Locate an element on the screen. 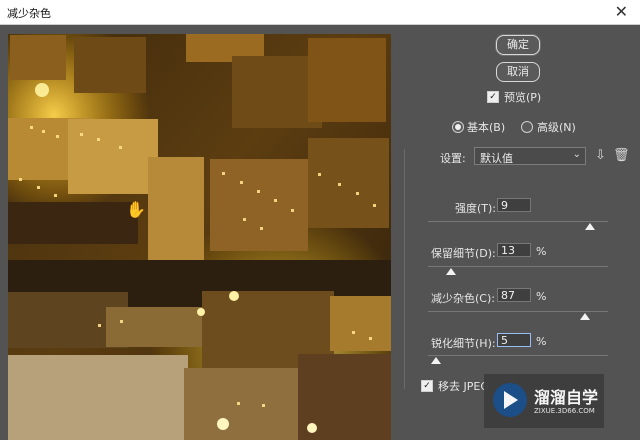 This screenshot has width=640, height=440. close-icon: ✕ is located at coordinates (621, 11).